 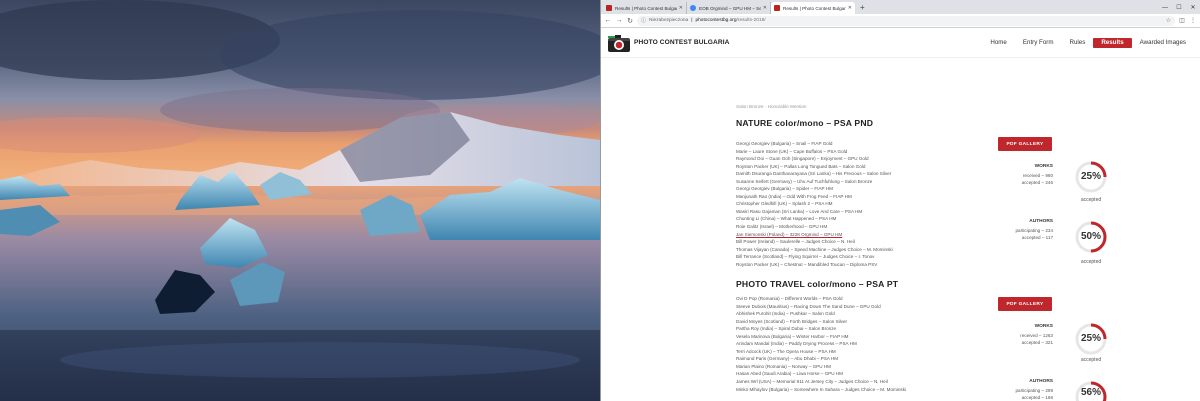 I want to click on extension-icon: ◫, so click(x=1182, y=20).